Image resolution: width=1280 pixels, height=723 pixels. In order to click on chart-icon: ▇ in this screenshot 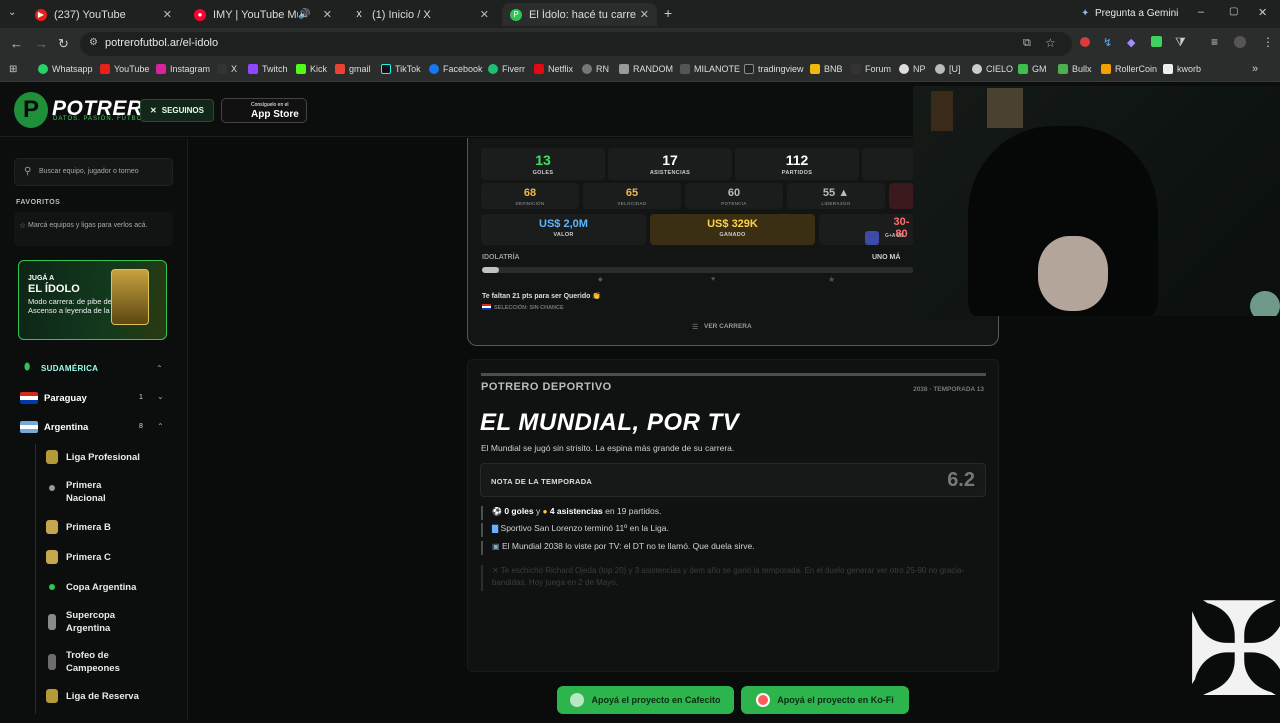, I will do `click(495, 528)`.